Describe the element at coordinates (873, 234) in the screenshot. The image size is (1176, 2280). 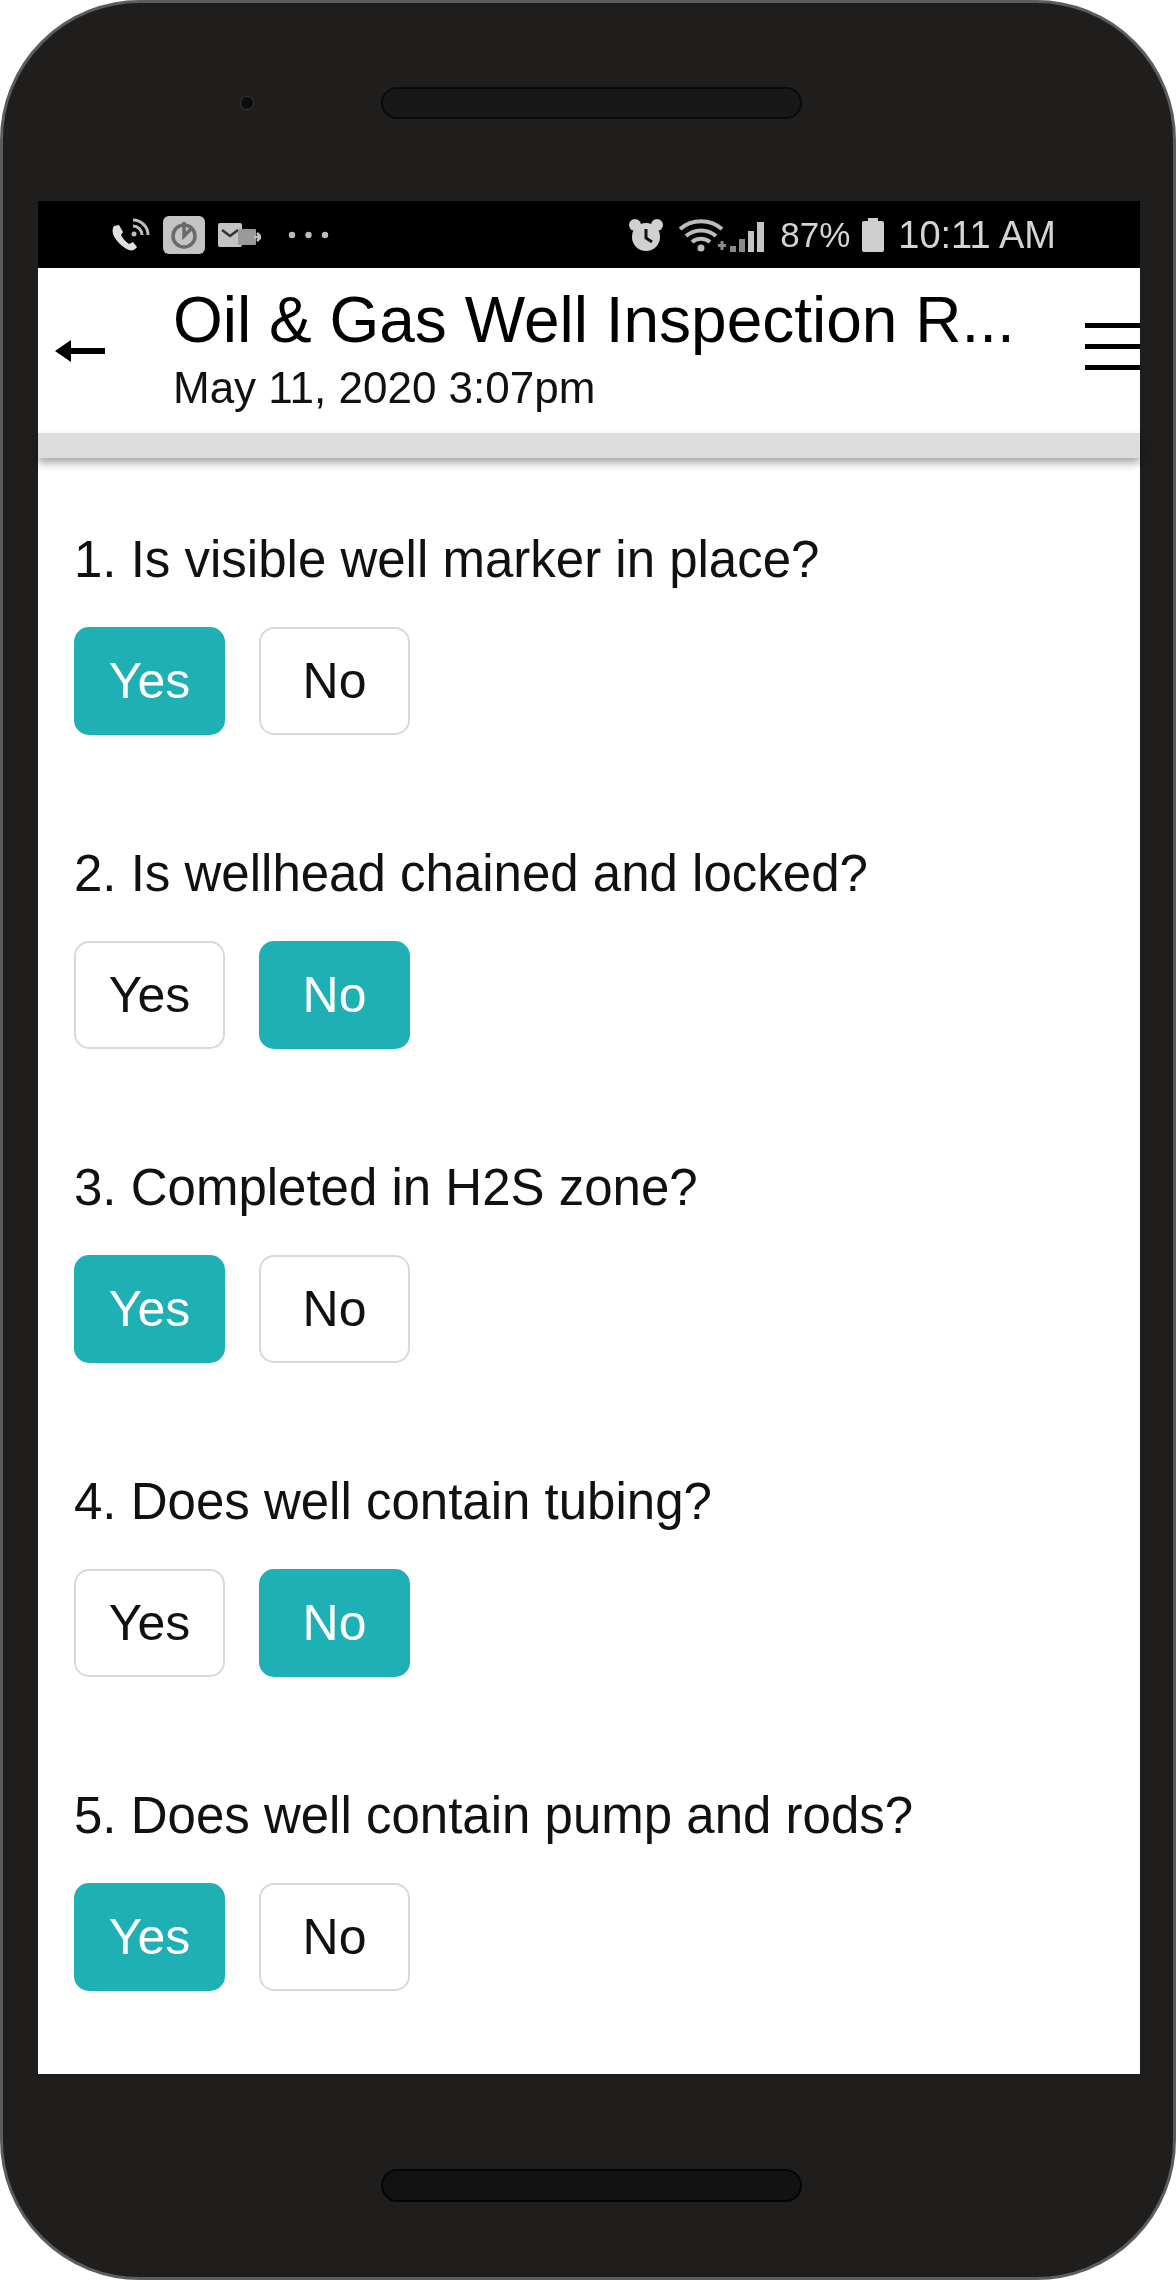
I see `battery-icon` at that location.